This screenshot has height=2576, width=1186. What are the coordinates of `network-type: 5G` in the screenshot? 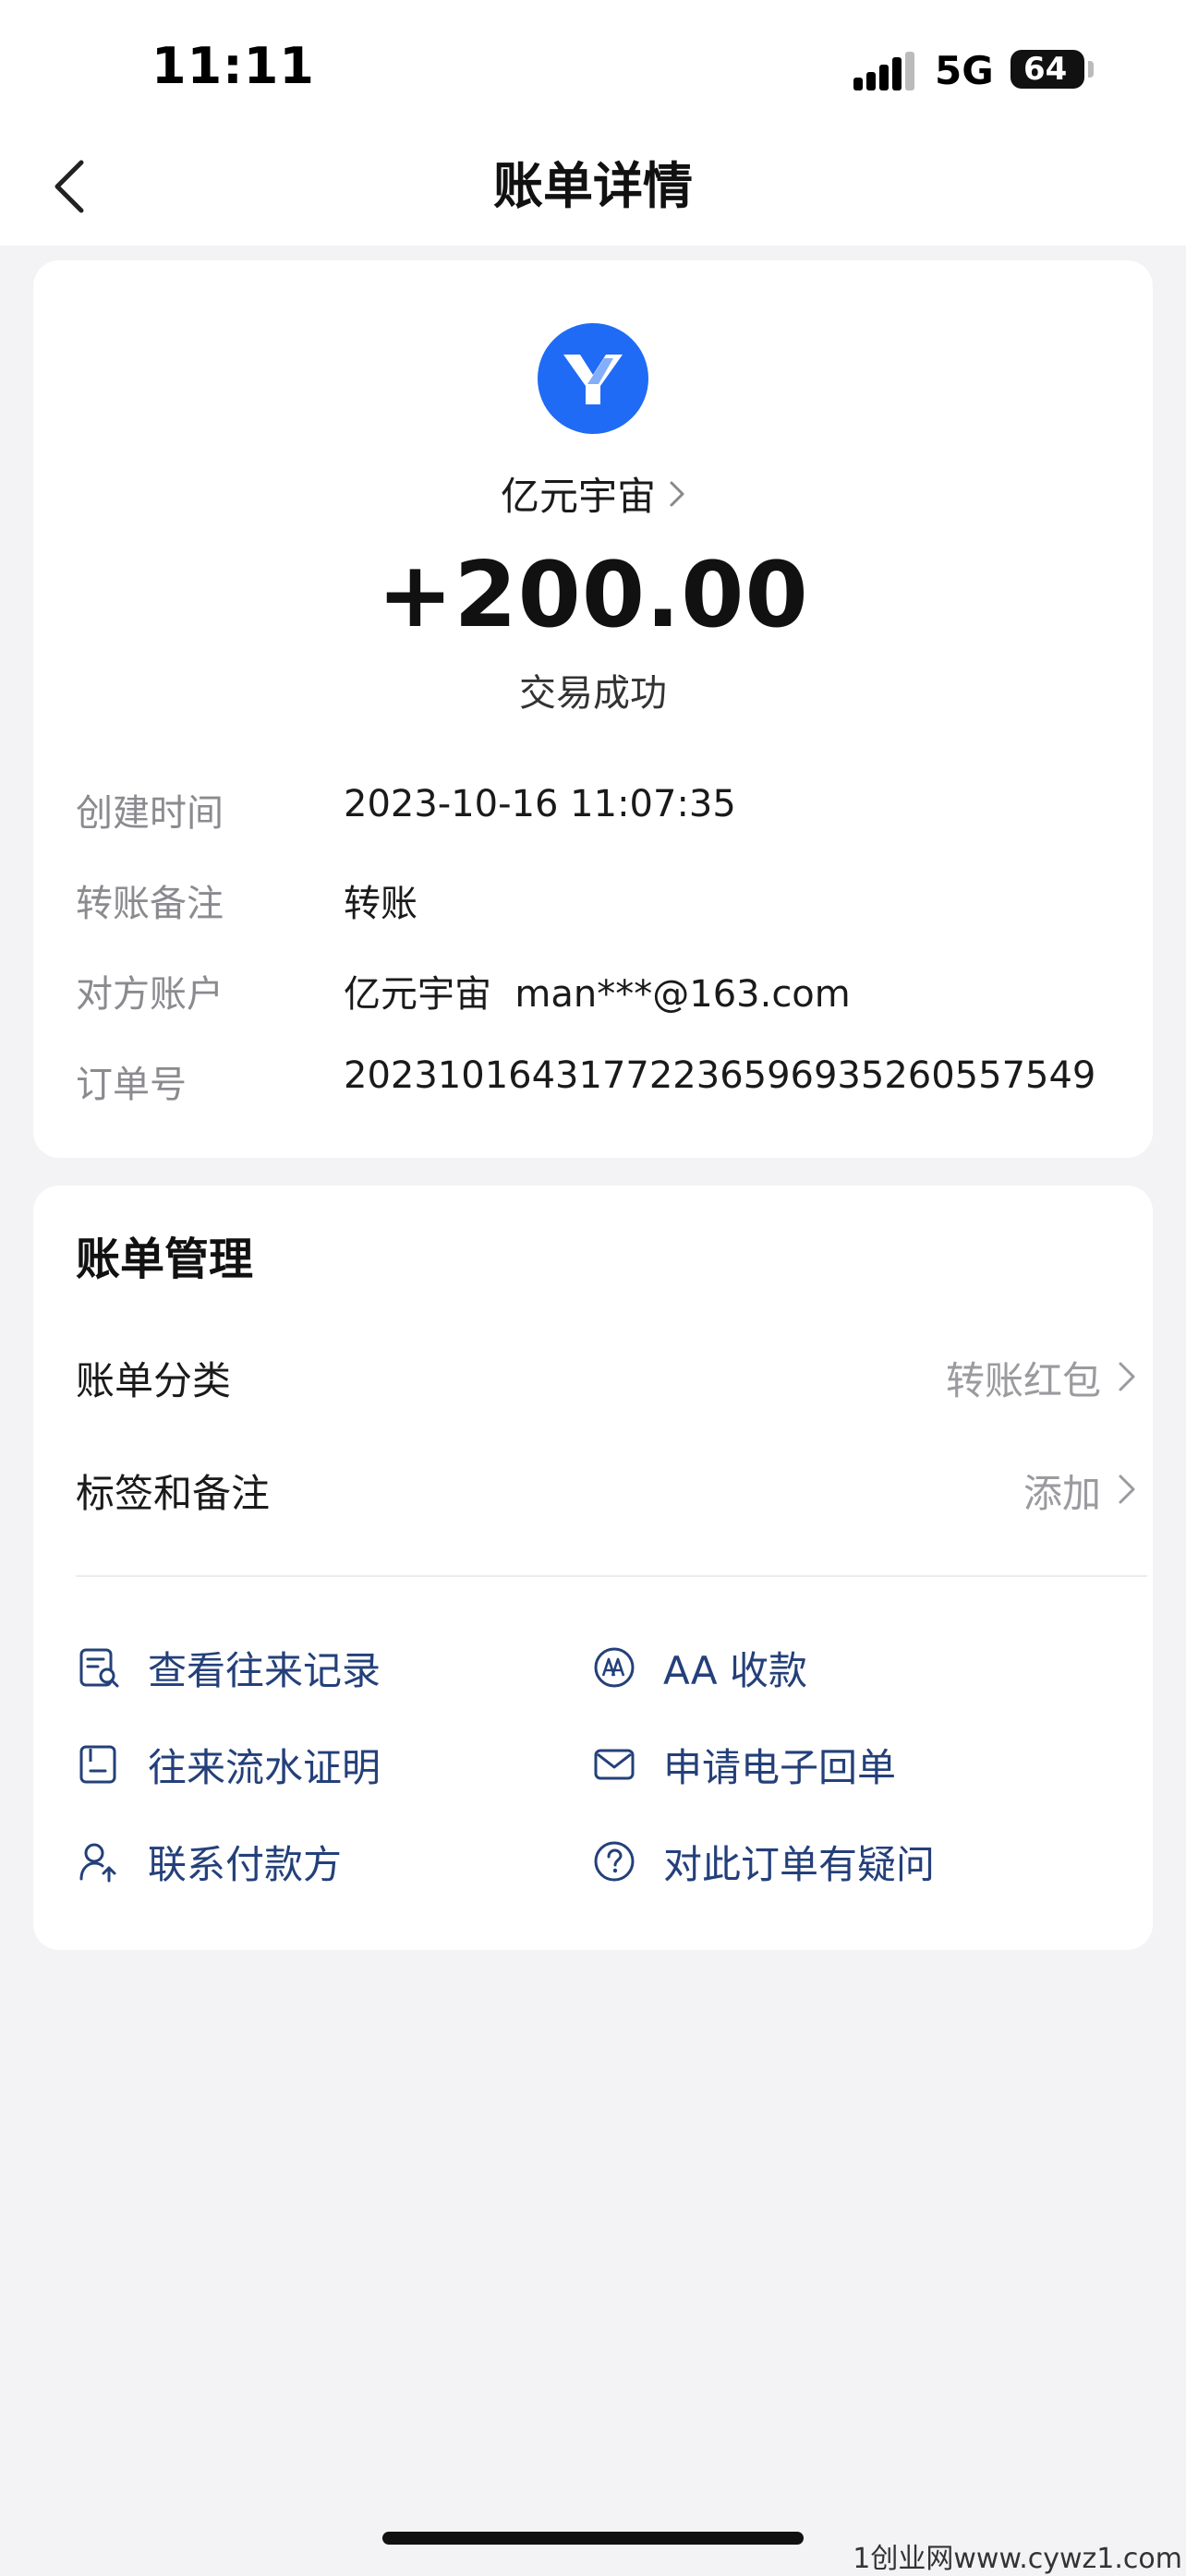 It's located at (965, 70).